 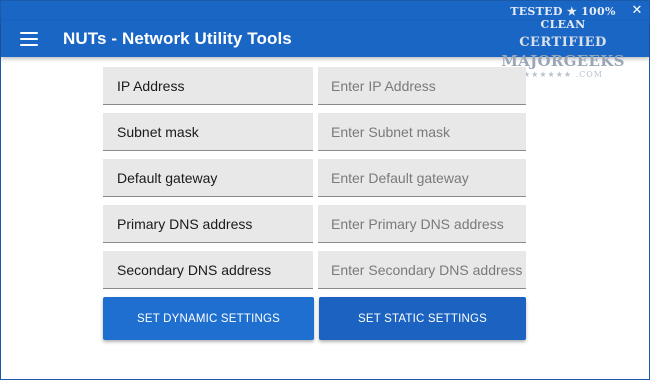 What do you see at coordinates (314, 270) in the screenshot?
I see `secondary-dns-row: Secondary DNS address` at bounding box center [314, 270].